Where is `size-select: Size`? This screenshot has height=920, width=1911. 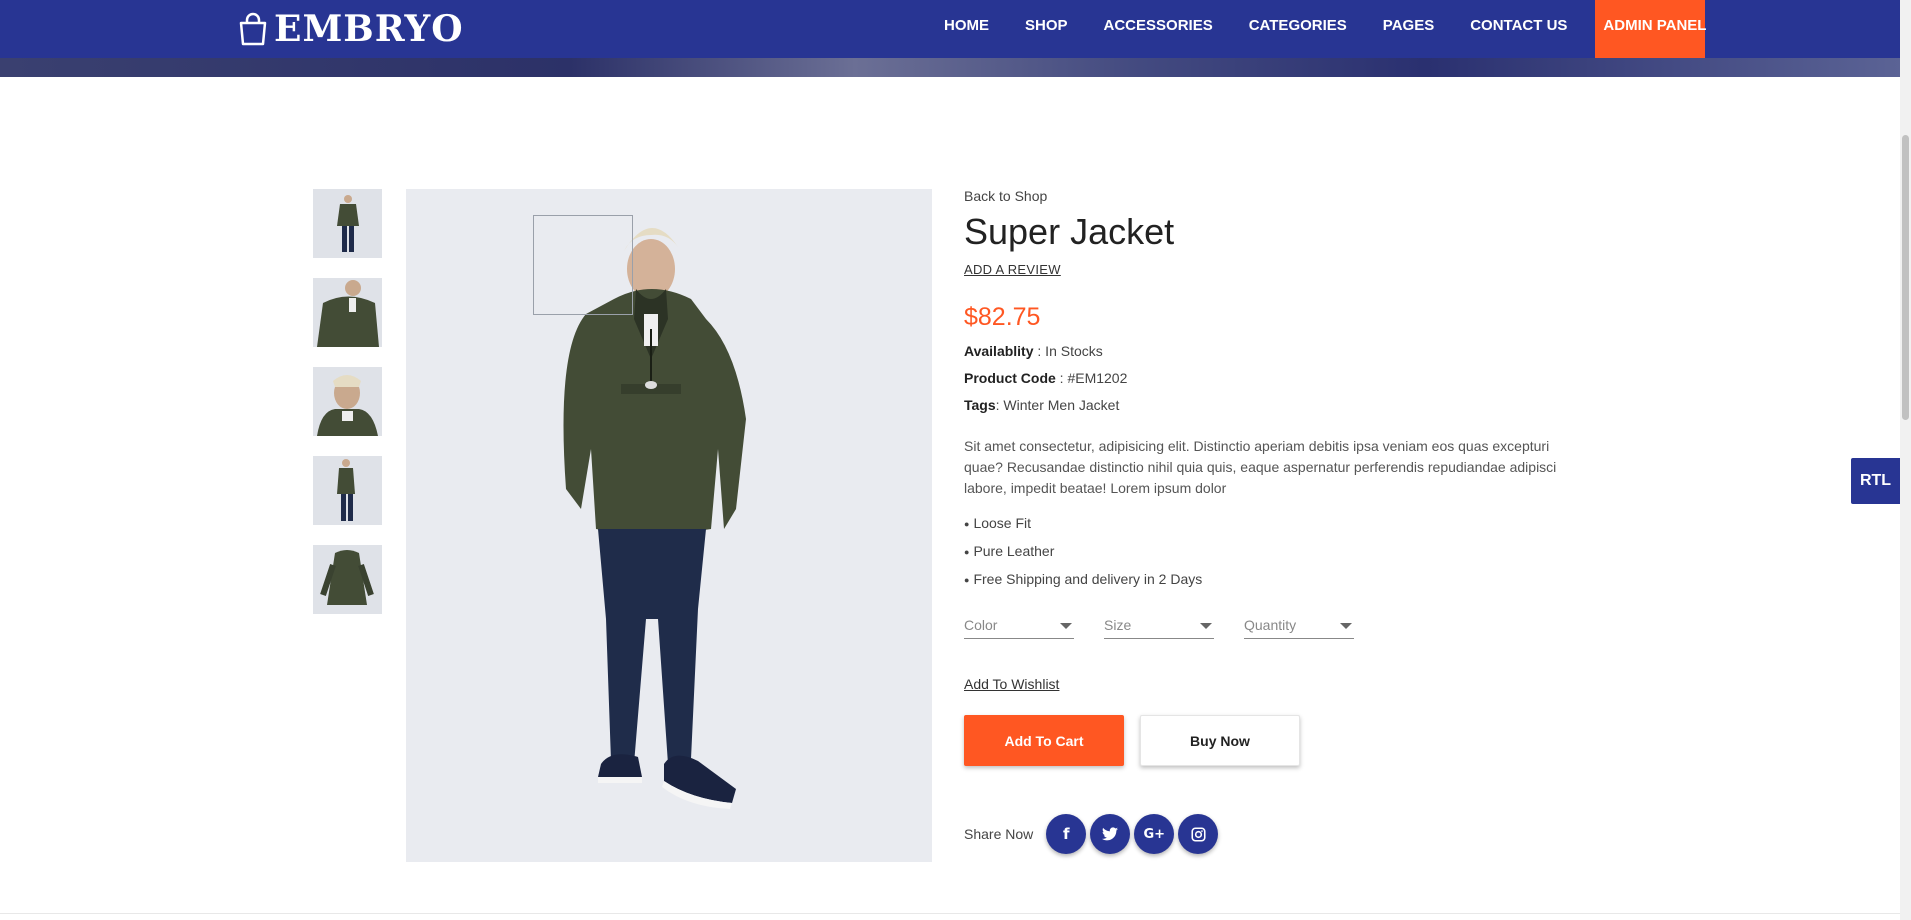
size-select: Size is located at coordinates (1159, 626).